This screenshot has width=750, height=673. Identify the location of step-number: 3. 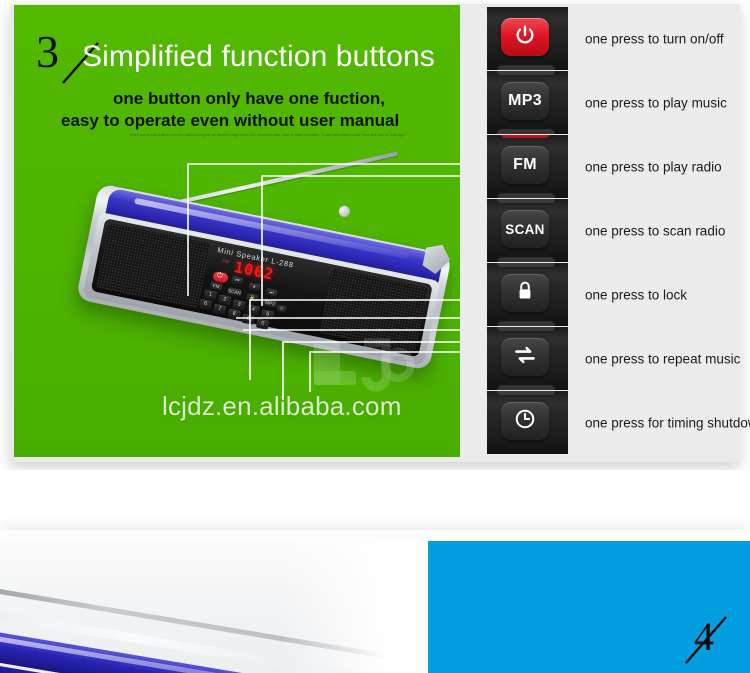
(47, 51).